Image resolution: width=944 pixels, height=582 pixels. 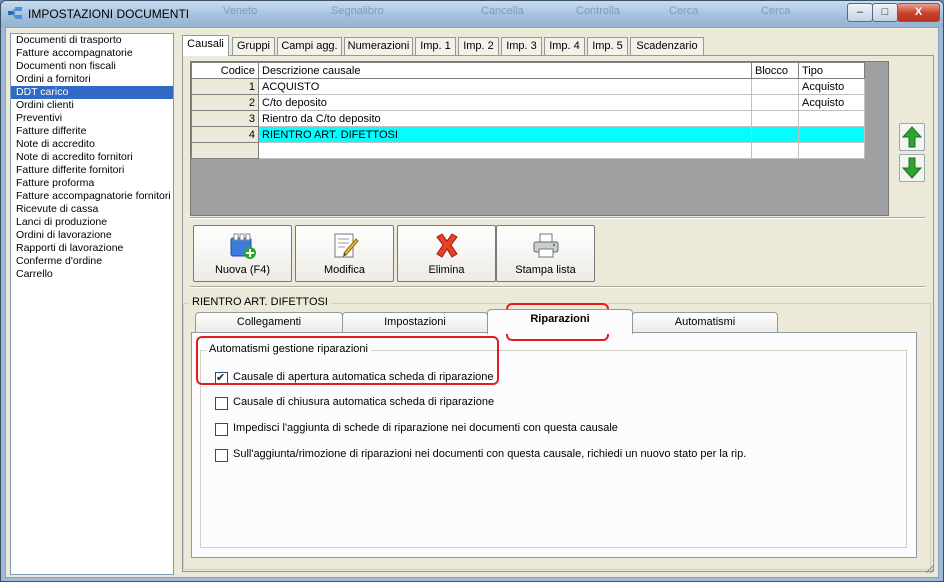 What do you see at coordinates (240, 11) in the screenshot?
I see `background-item: Veneto` at bounding box center [240, 11].